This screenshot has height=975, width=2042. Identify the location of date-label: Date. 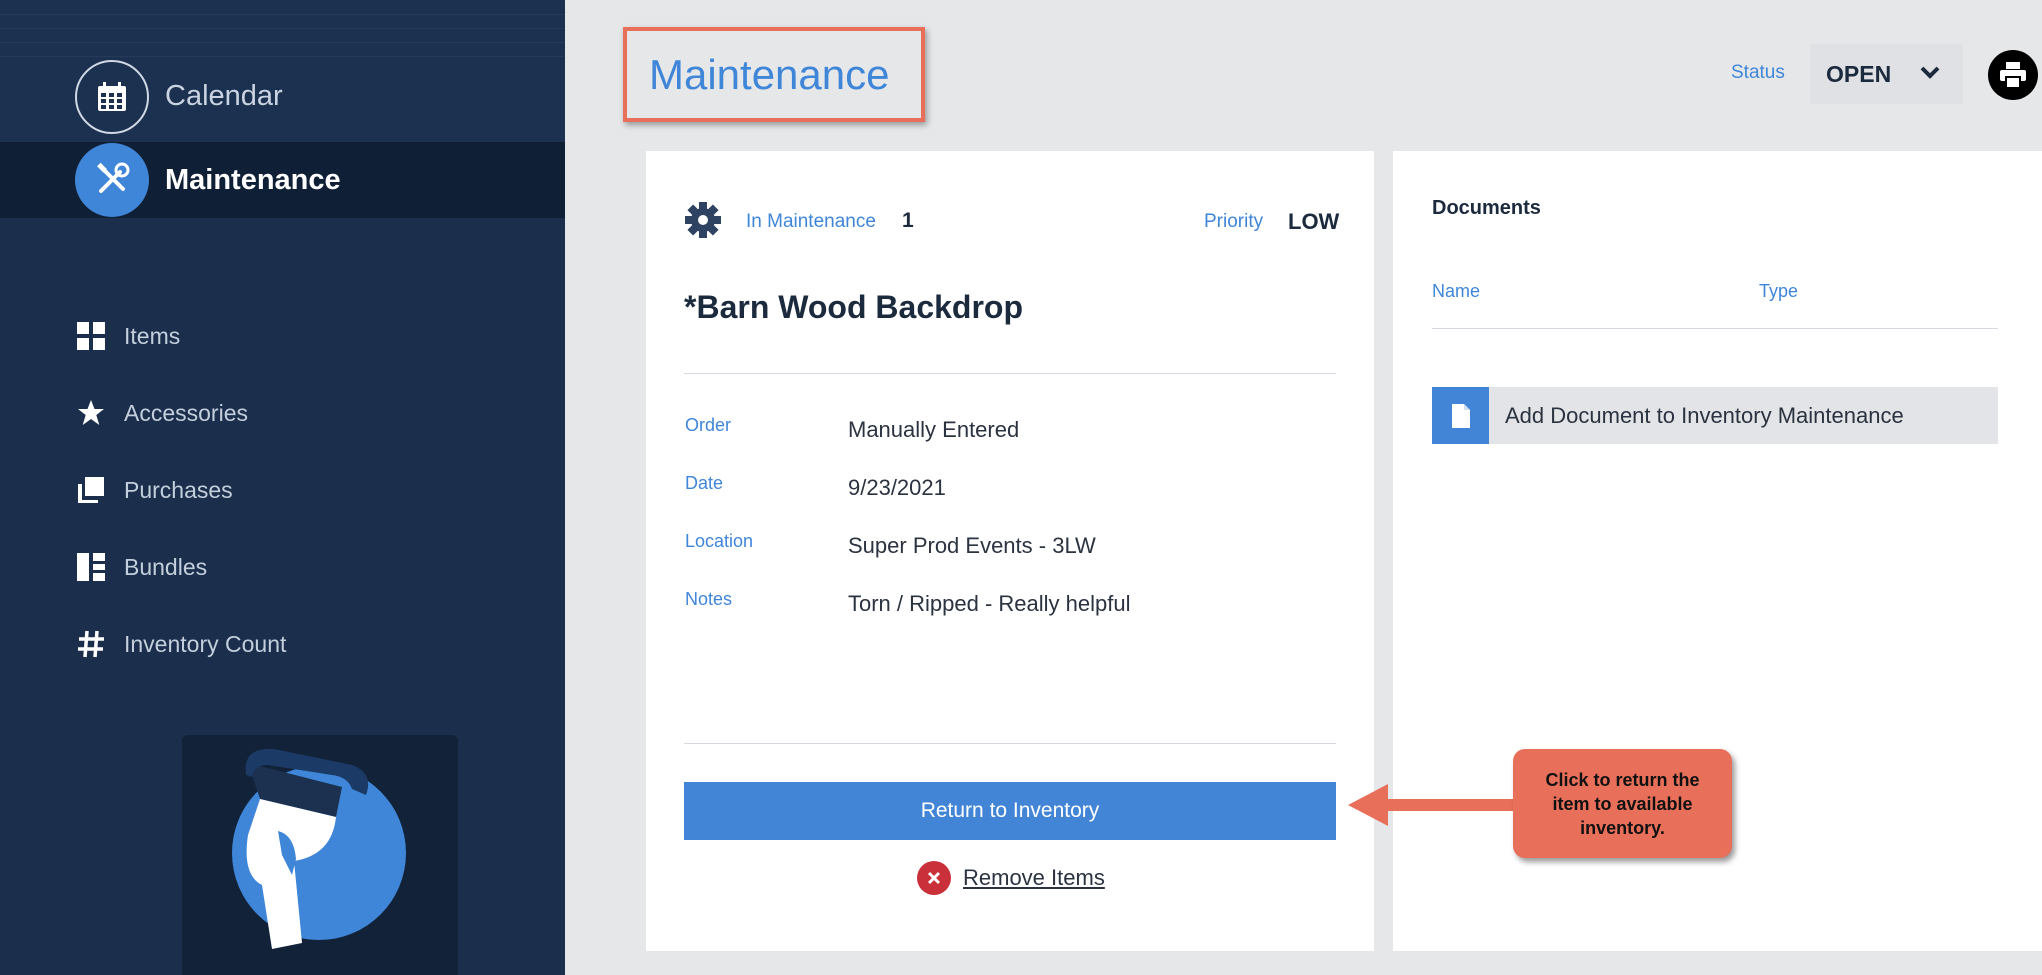
(704, 483).